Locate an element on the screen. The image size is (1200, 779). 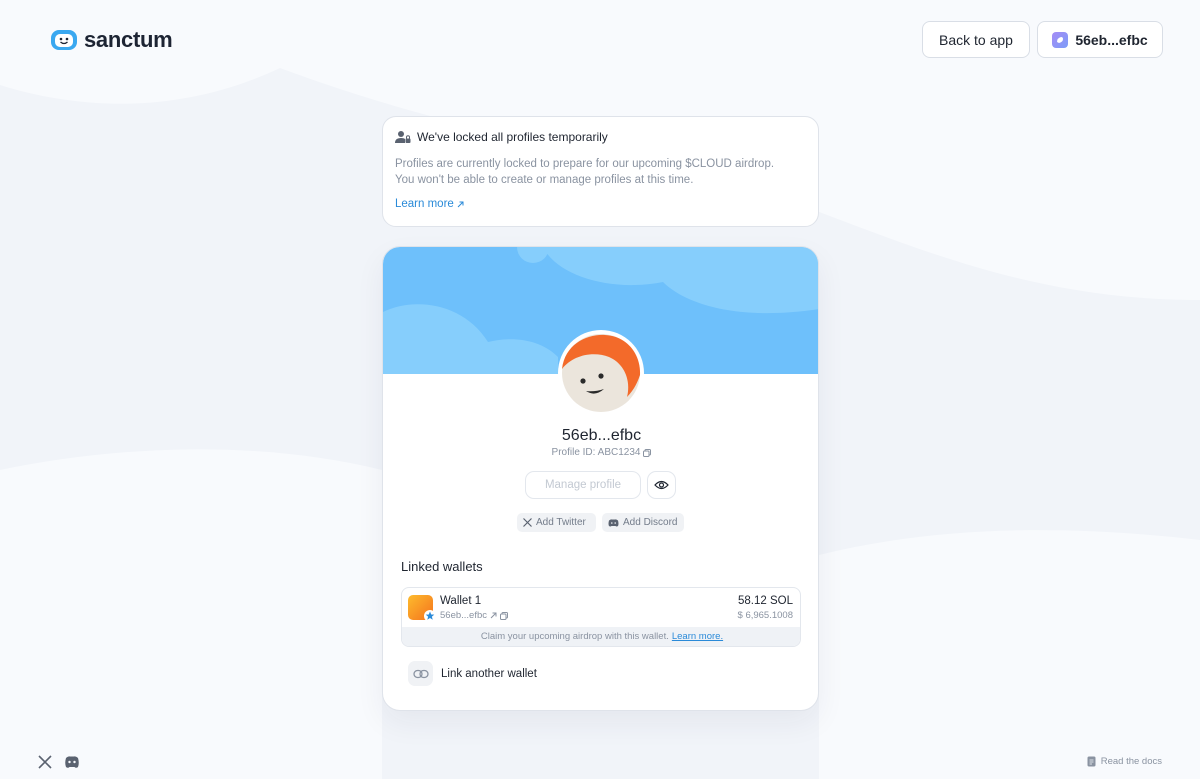
notice-title: We've locked all profiles temporarily is located at coordinates (512, 137).